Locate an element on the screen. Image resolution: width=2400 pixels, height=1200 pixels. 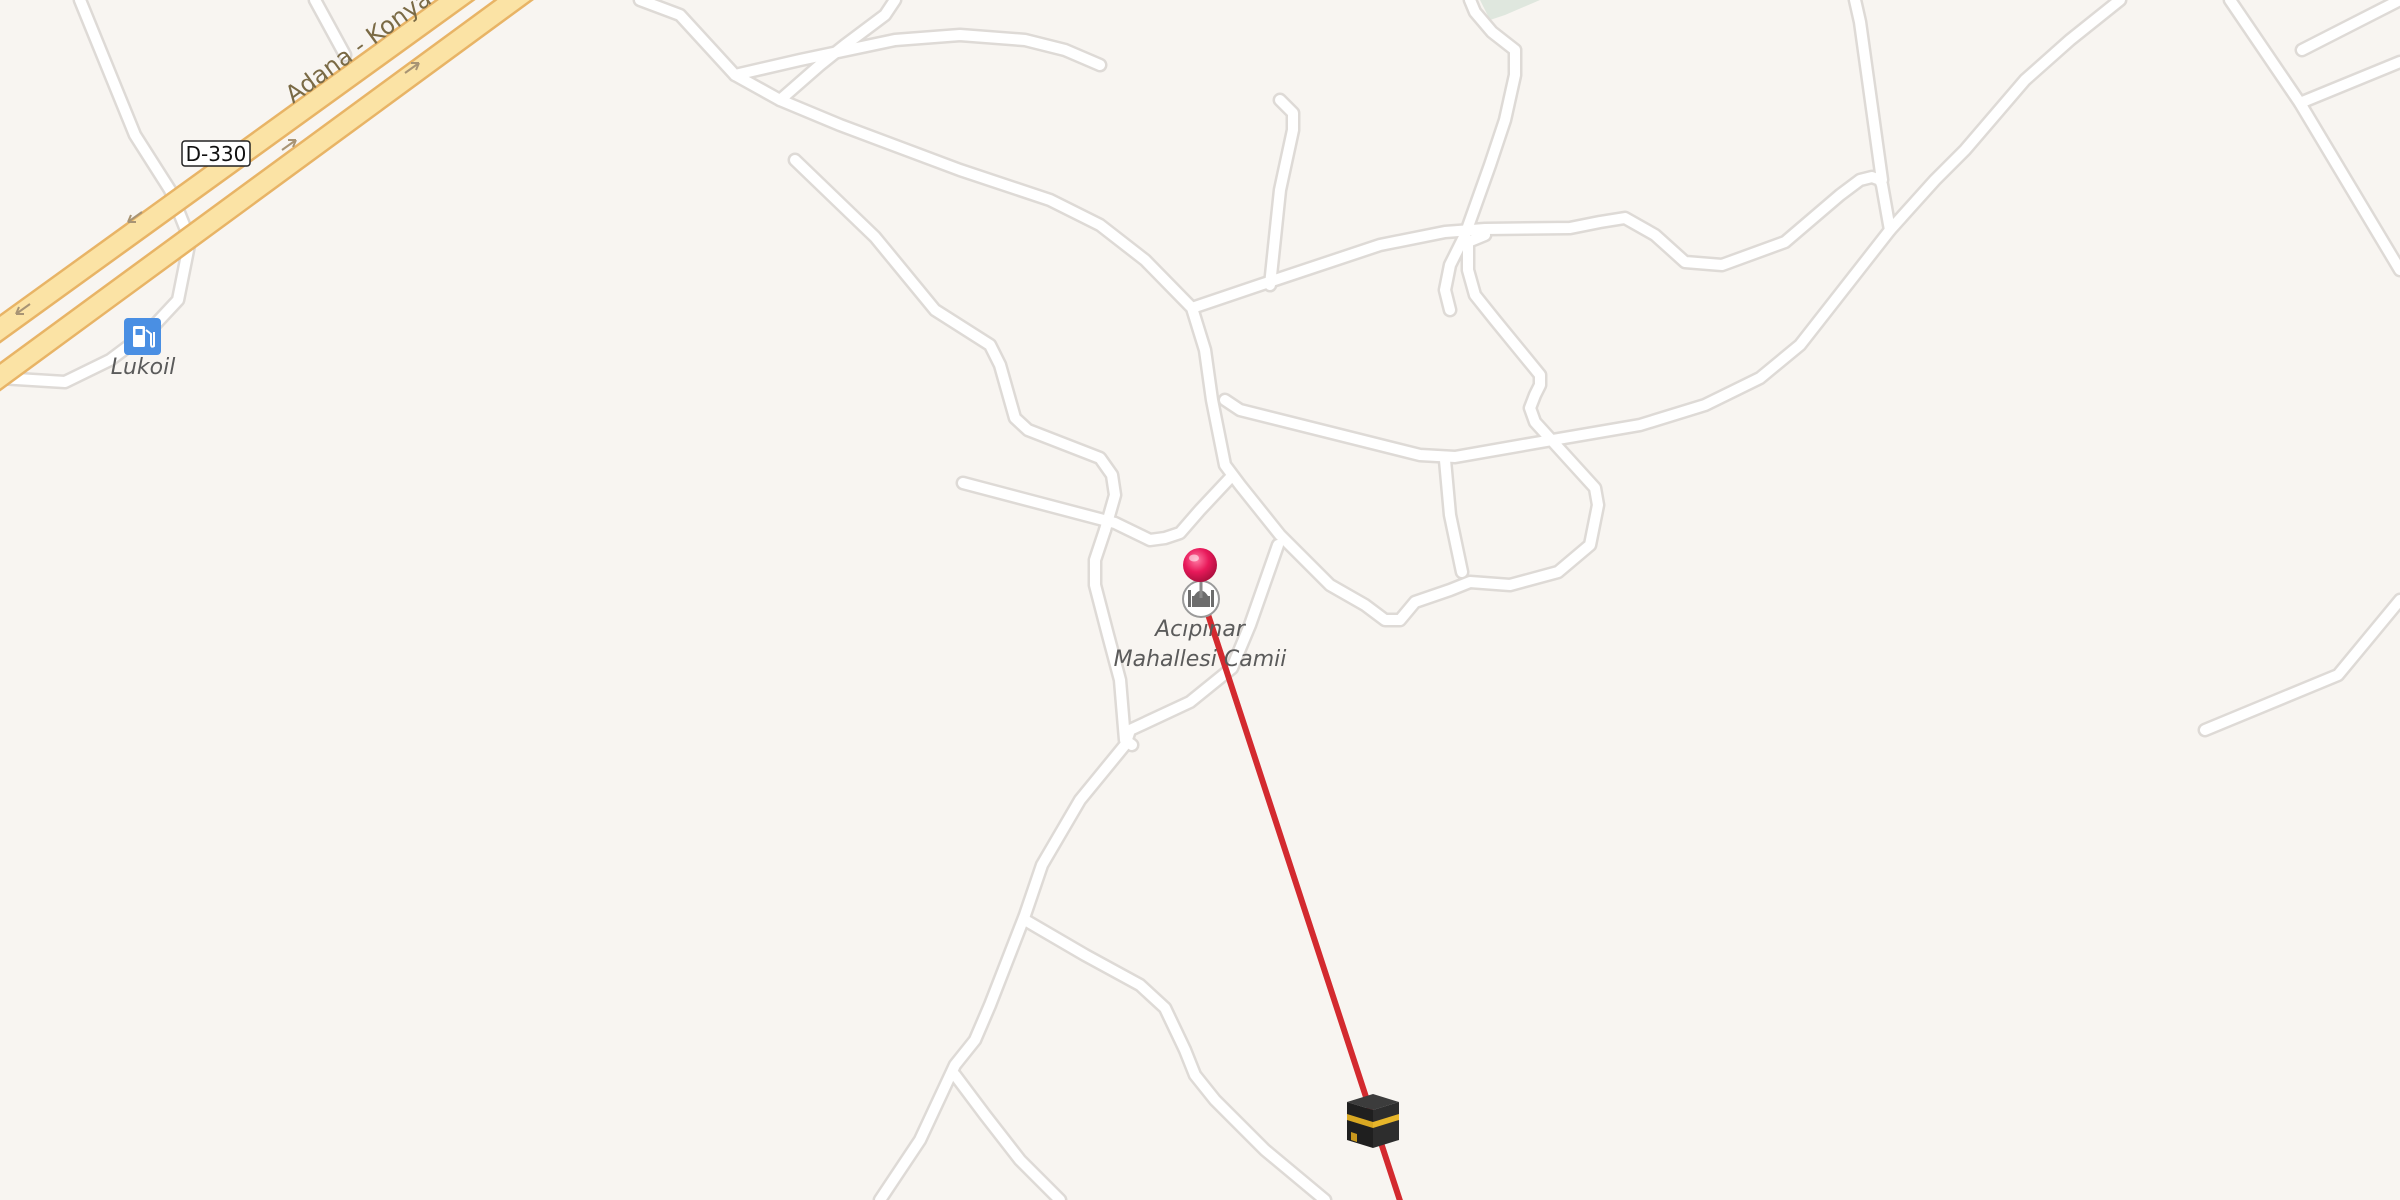
poi-mosque-label-line2: Mahallesi Camii is located at coordinates (1200, 659).